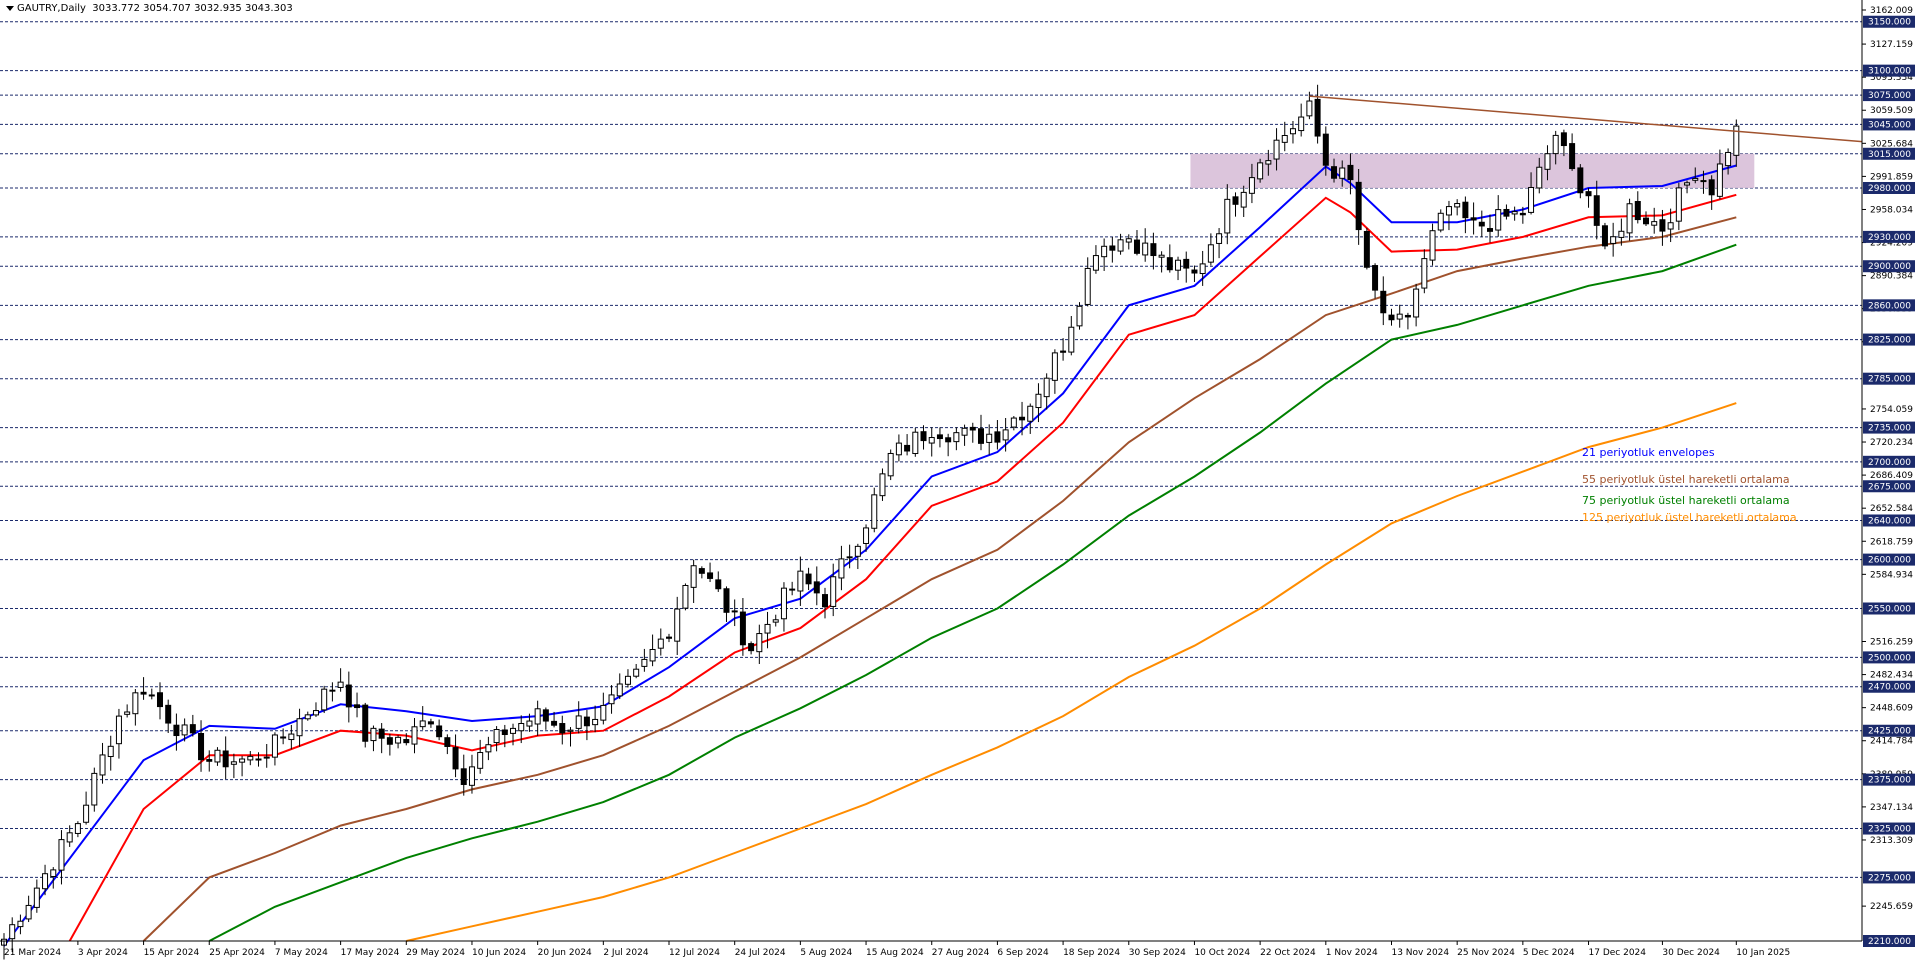 The height and width of the screenshot is (963, 1916). Describe the element at coordinates (103, 953) in the screenshot. I see `x-tick-label: 3 Apr 2024` at that location.